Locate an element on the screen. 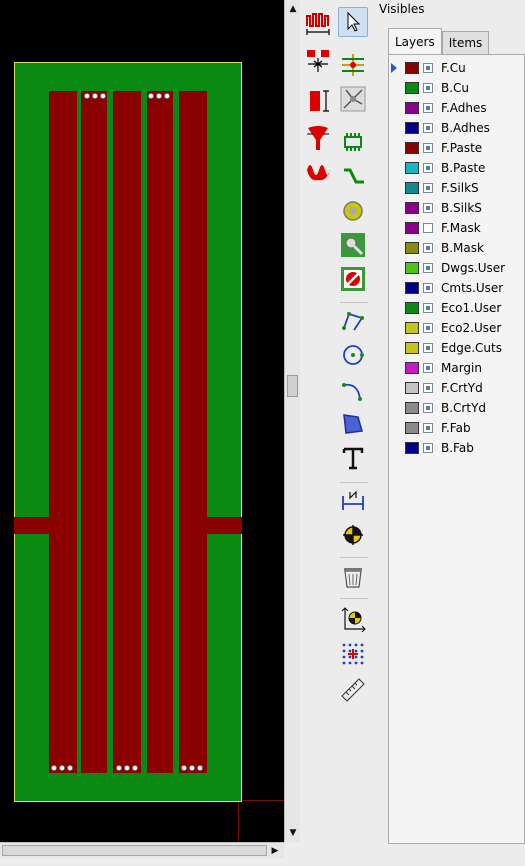  add-arc-icon is located at coordinates (353, 390).